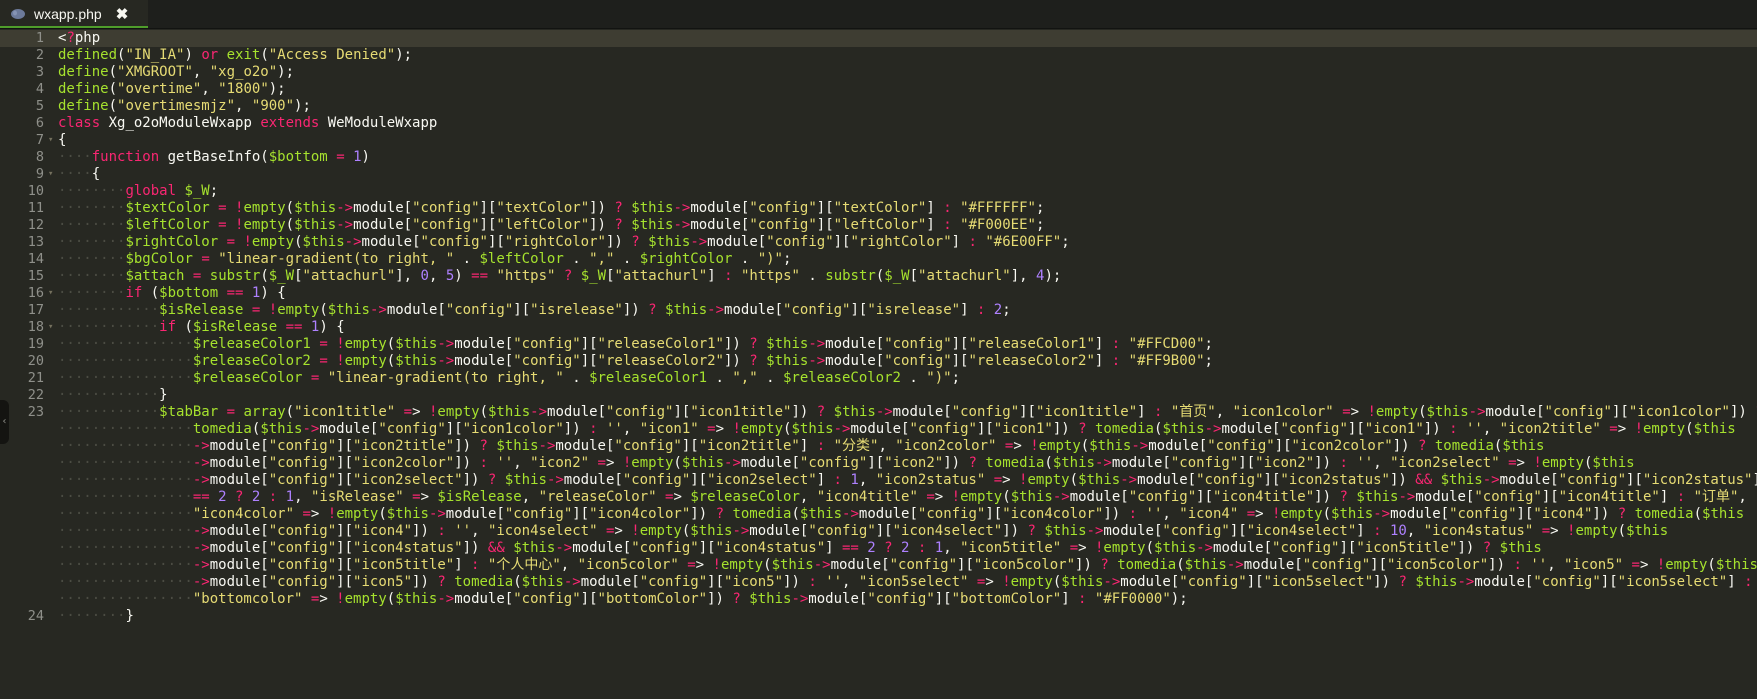 This screenshot has width=1757, height=699. What do you see at coordinates (35, 191) in the screenshot?
I see `line-number: 10` at bounding box center [35, 191].